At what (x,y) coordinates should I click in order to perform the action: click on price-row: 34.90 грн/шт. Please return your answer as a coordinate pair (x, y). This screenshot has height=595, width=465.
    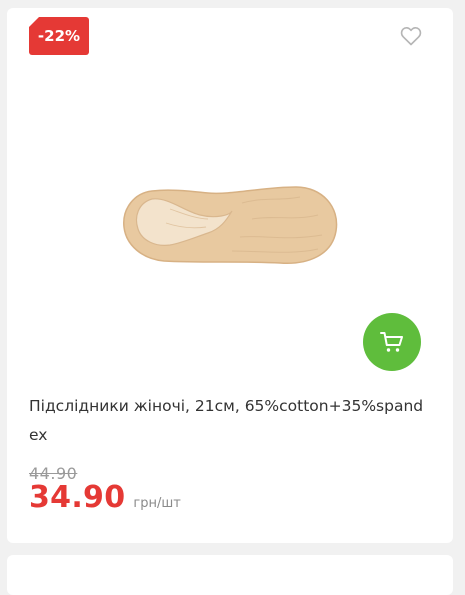
    Looking at the image, I should click on (105, 497).